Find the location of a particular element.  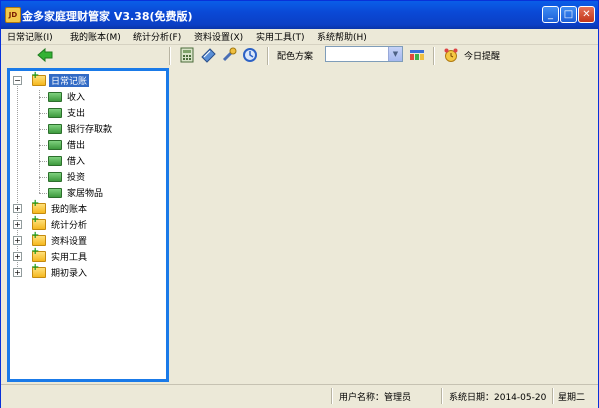

tree-node-label: 家居物品 is located at coordinates (85, 194).